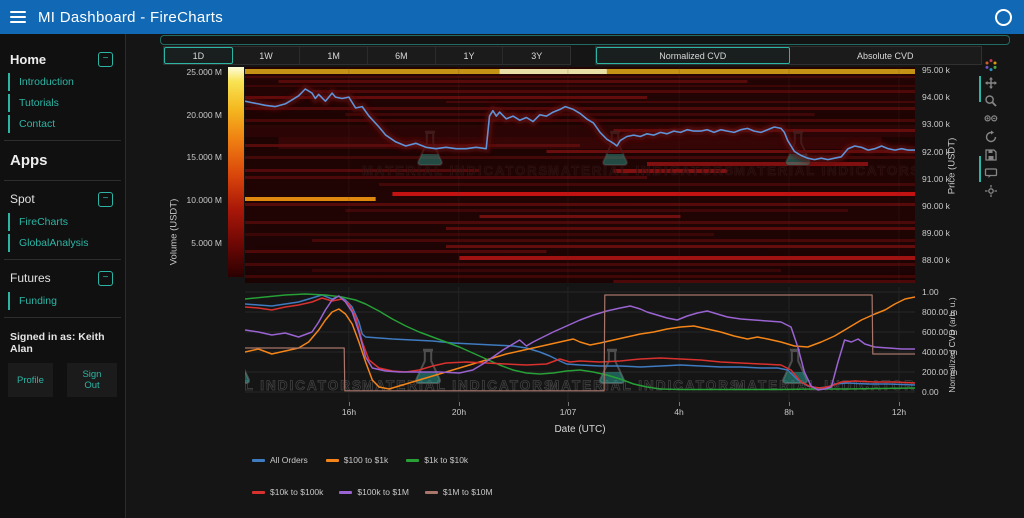 This screenshot has height=518, width=1024. I want to click on reset-axes-icon, so click(991, 137).